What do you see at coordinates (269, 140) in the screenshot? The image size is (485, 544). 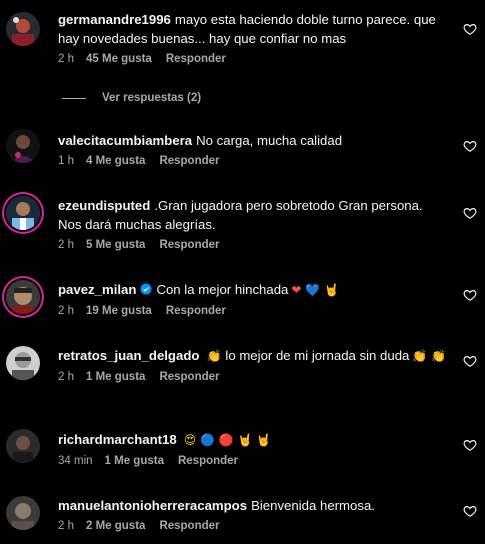 I see `comment-body: No carga, mucha calidad` at bounding box center [269, 140].